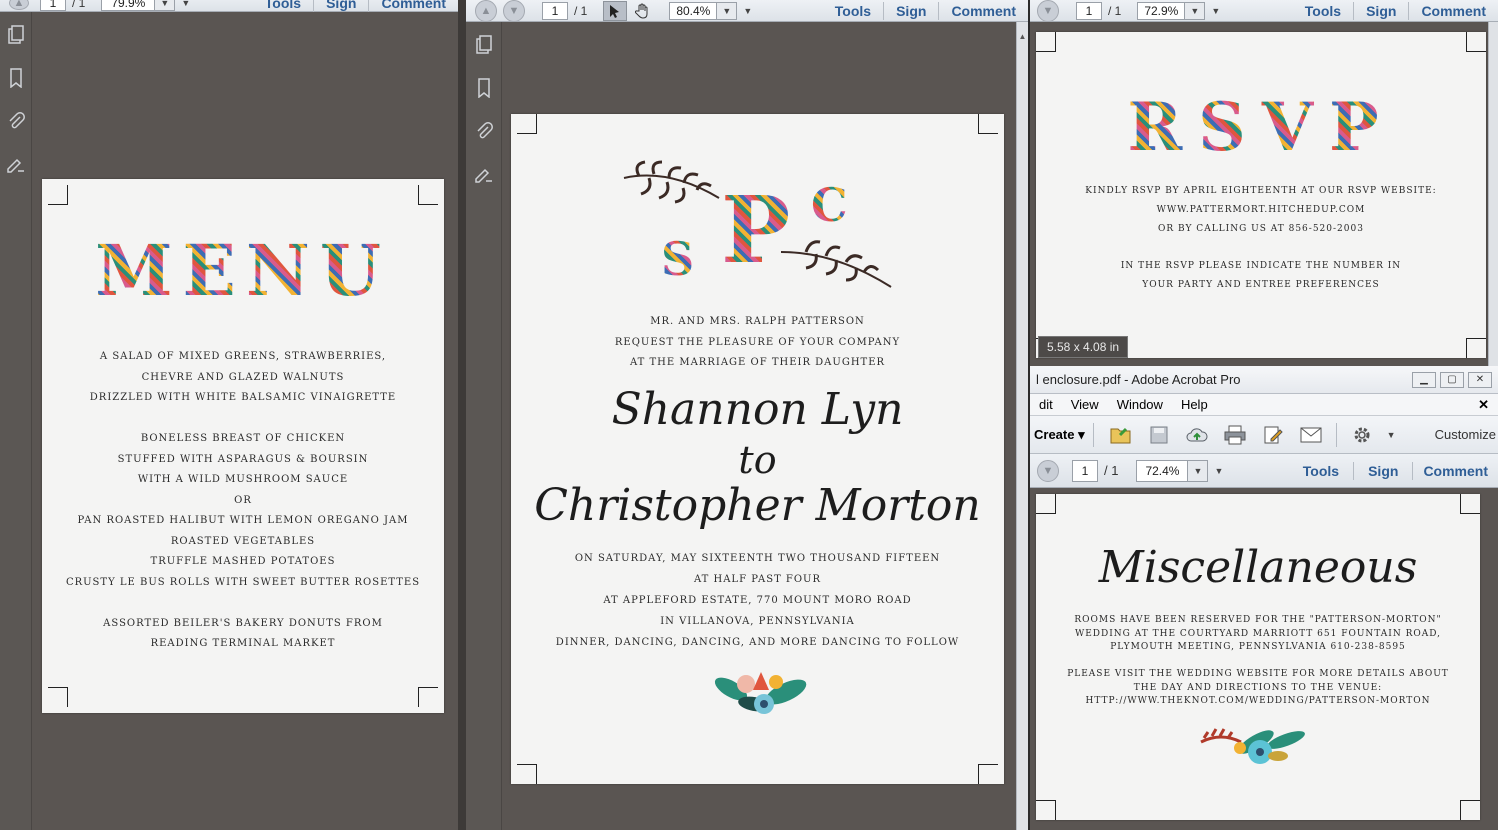 Image resolution: width=1498 pixels, height=830 pixels. I want to click on toolbar: ▲ 1 / 1 79.9% ▼ ▼ Tools Sign Comment, so click(229, 6).